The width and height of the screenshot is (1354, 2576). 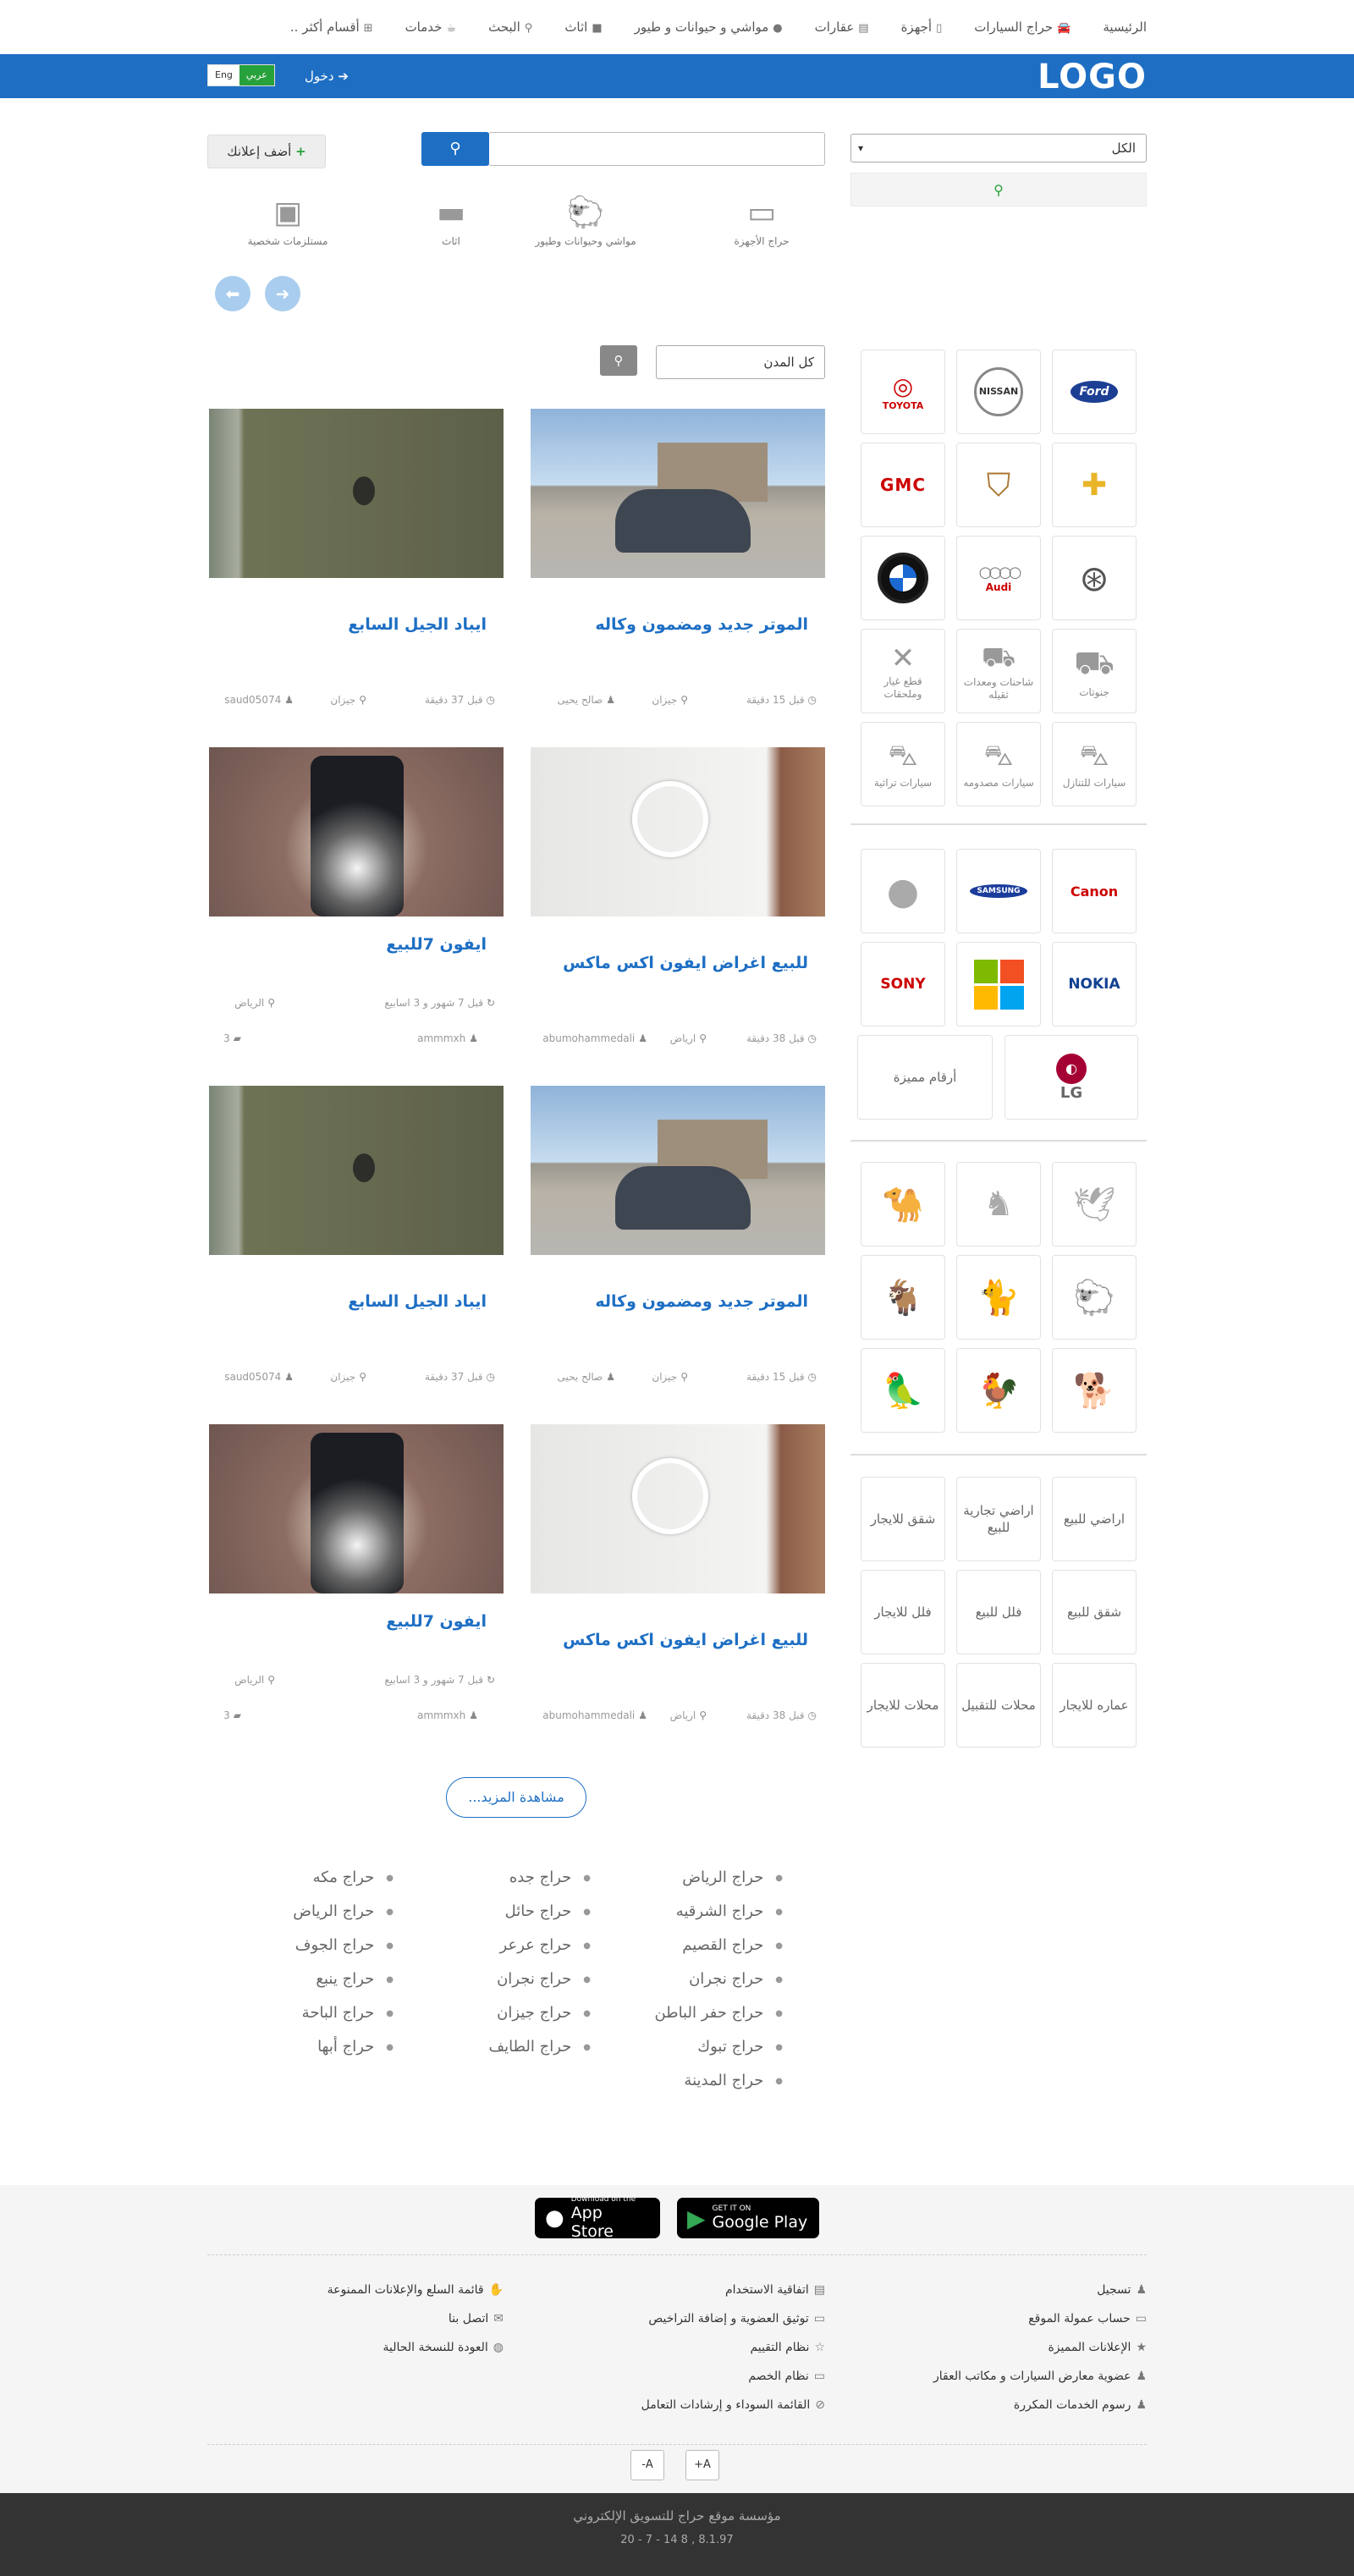 What do you see at coordinates (417, 624) in the screenshot?
I see `ad-title: ايباد الجيل السابع` at bounding box center [417, 624].